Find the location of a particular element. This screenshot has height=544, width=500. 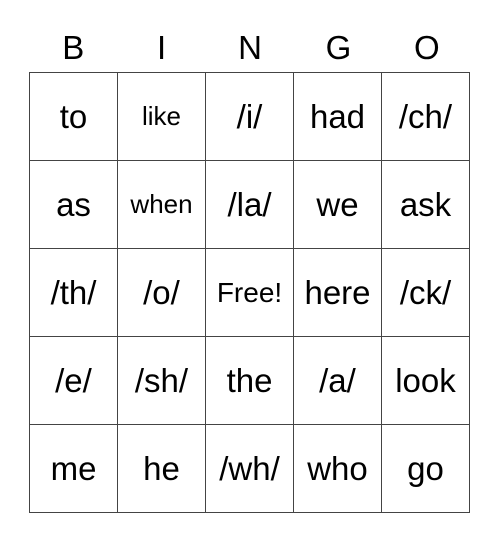

header-letter: I is located at coordinates (162, 47).